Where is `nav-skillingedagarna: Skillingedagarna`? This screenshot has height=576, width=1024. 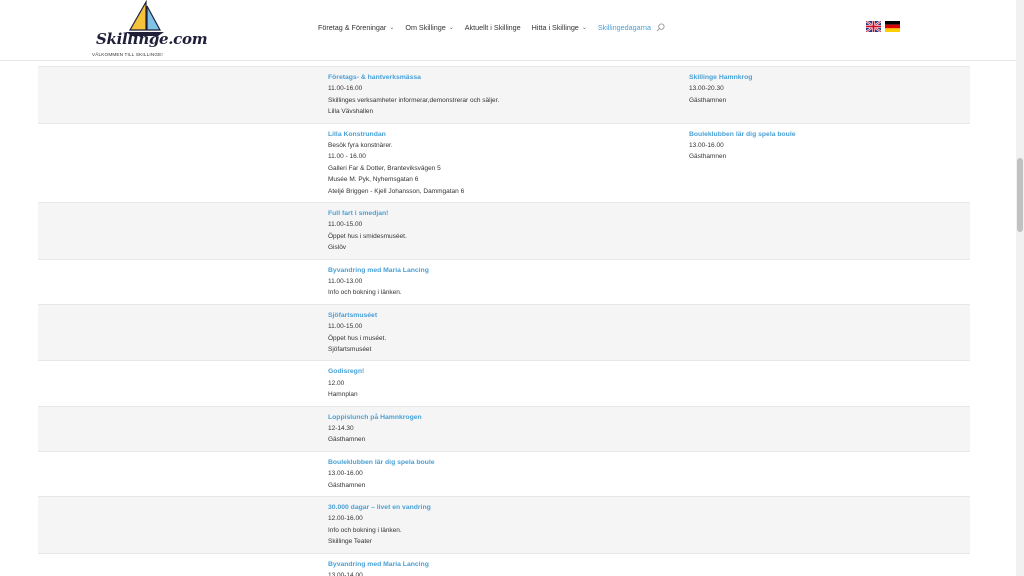 nav-skillingedagarna: Skillingedagarna is located at coordinates (624, 27).